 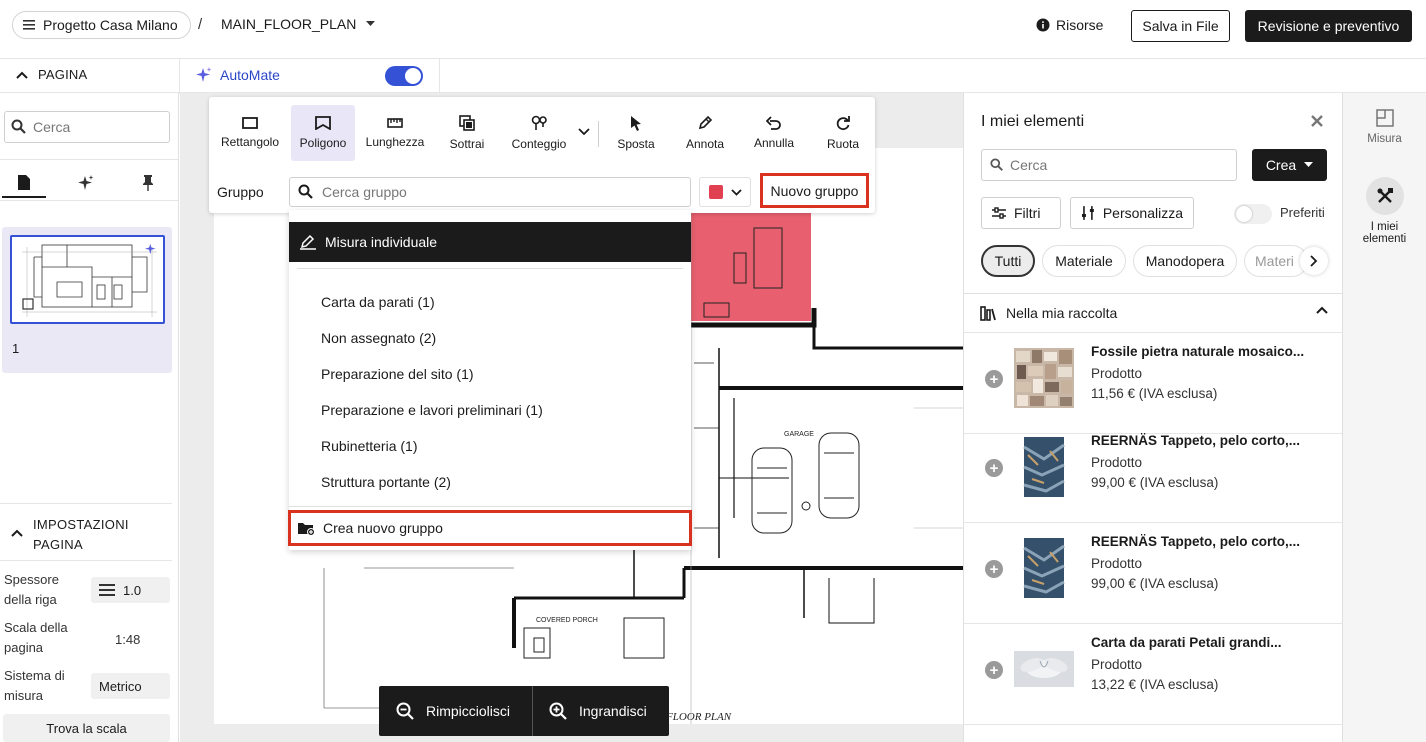 I want to click on customize-icon, so click(x=1087, y=213).